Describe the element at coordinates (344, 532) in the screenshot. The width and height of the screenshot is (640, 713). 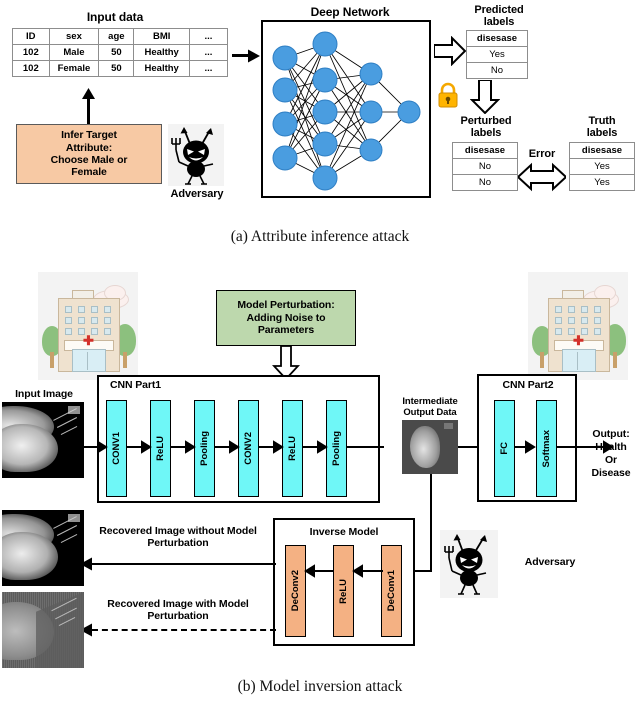
I see `inverse-model-title: Inverse Model` at that location.